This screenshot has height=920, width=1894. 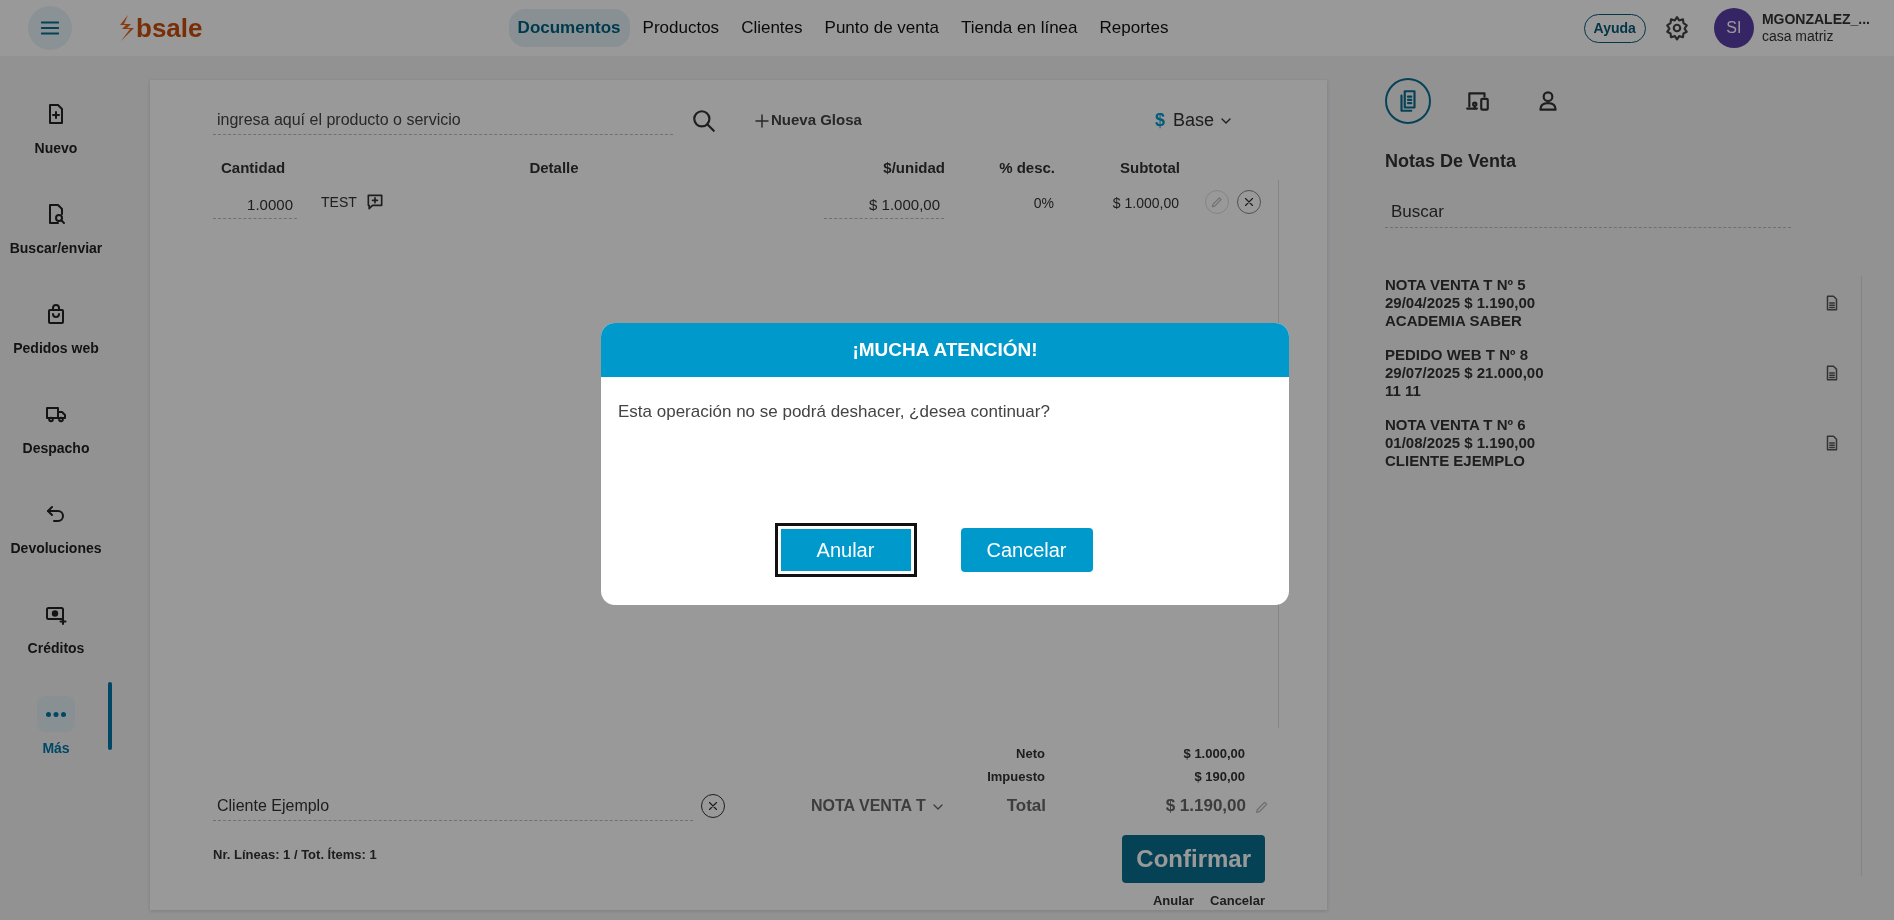 What do you see at coordinates (1614, 28) in the screenshot?
I see `help-button: Ayuda` at bounding box center [1614, 28].